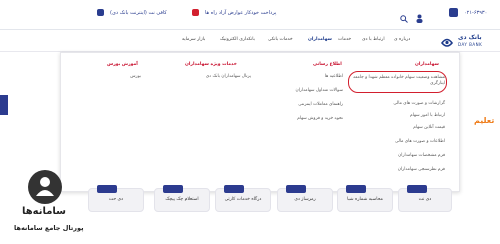 Image resolution: width=500 pixels, height=244 pixels. What do you see at coordinates (4, 105) in the screenshot?
I see `left-slider-edge` at bounding box center [4, 105].